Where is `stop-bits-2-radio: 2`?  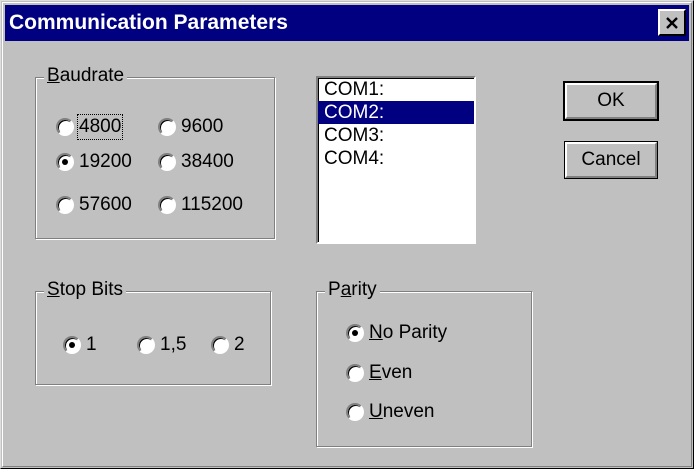
stop-bits-2-radio: 2 is located at coordinates (228, 345).